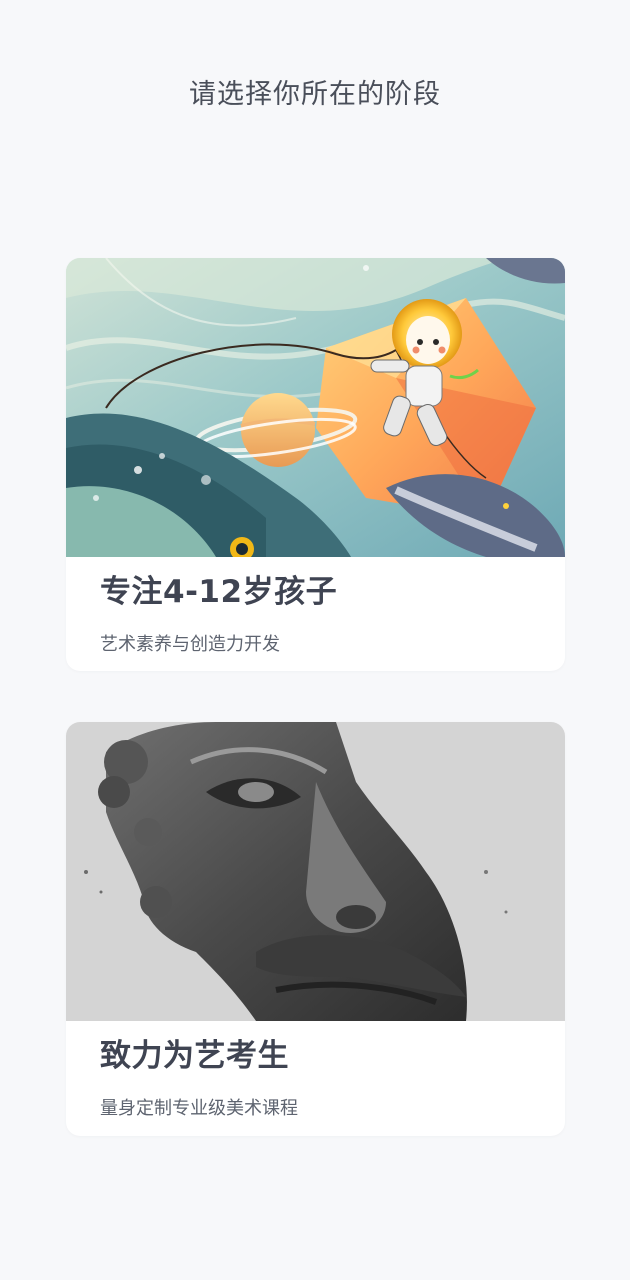  Describe the element at coordinates (315, 94) in the screenshot. I see `page-title: 请选择你所在的阶段` at that location.